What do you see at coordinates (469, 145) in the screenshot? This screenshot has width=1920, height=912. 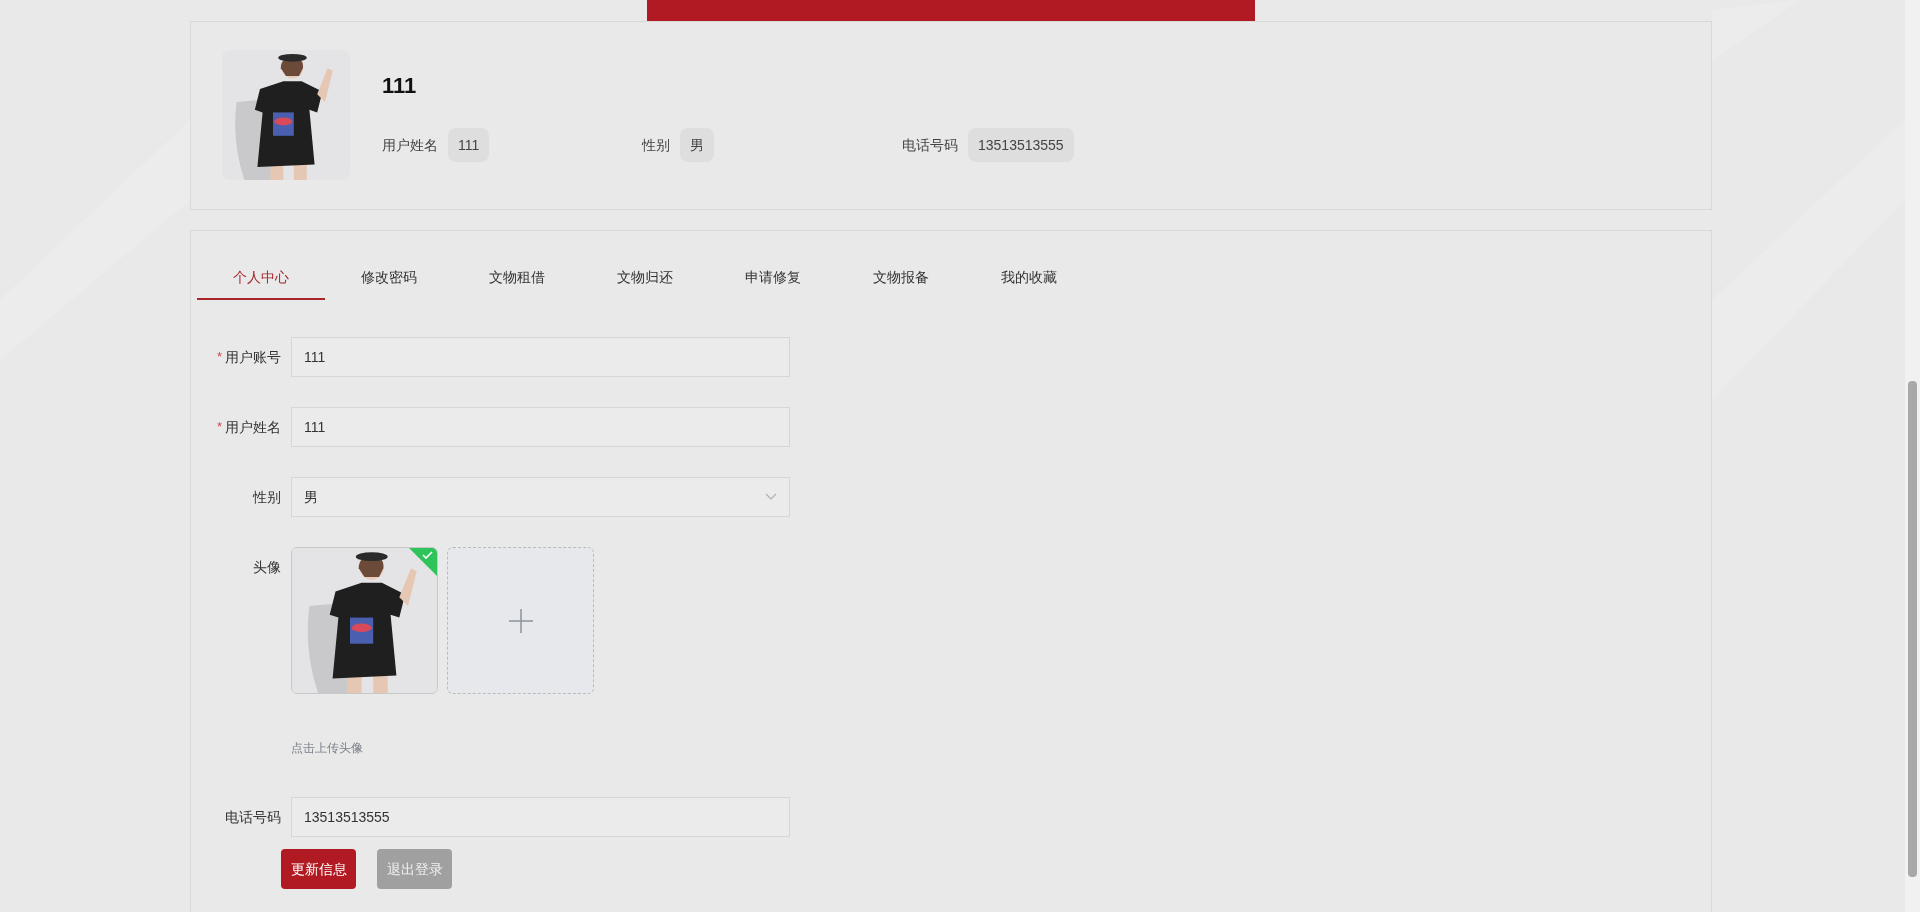 I see `info-value: 111` at bounding box center [469, 145].